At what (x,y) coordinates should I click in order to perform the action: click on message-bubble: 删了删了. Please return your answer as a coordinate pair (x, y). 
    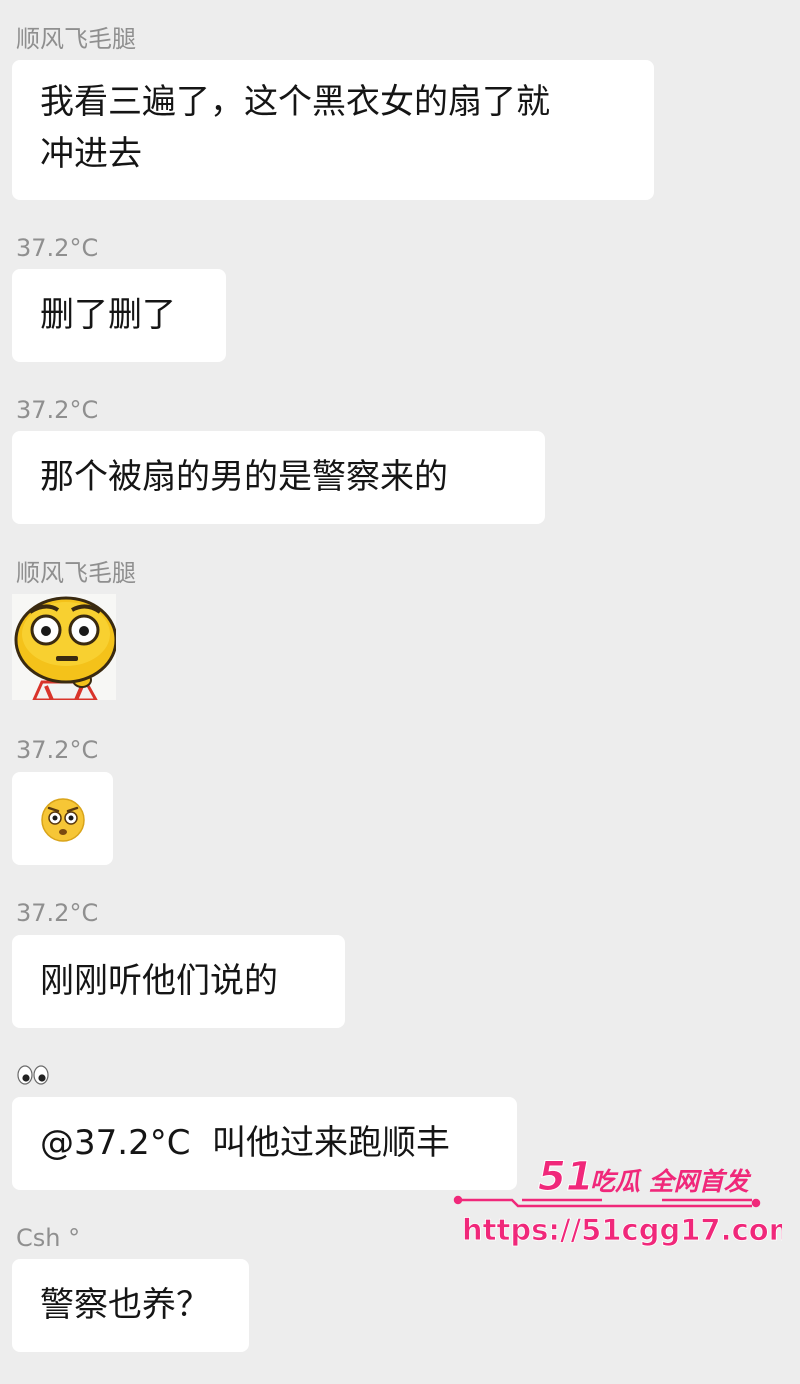
    Looking at the image, I should click on (119, 315).